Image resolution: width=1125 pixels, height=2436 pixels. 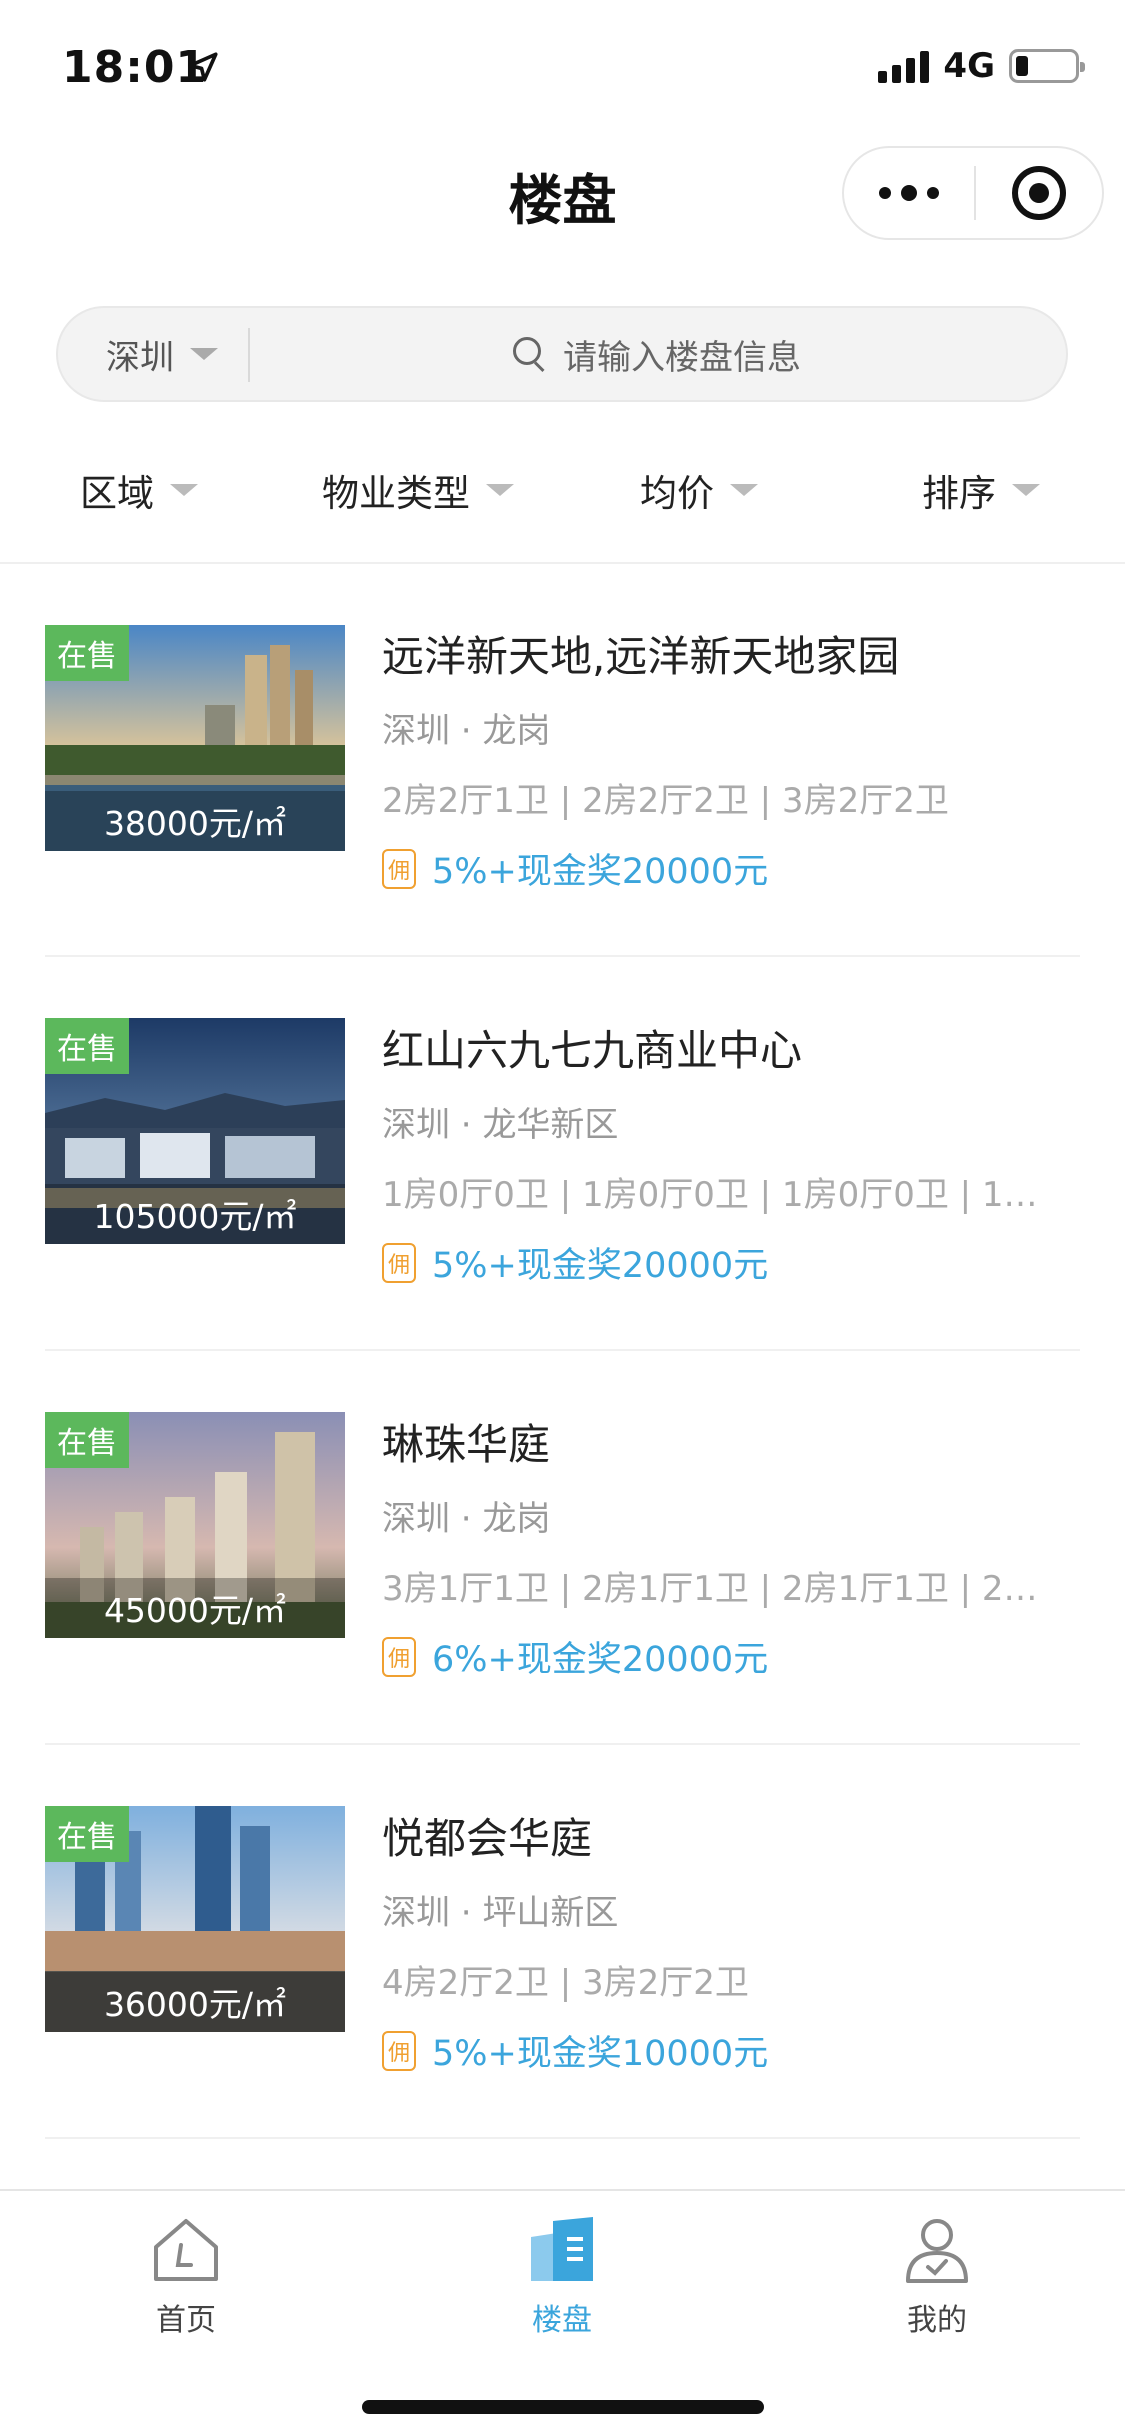 What do you see at coordinates (969, 66) in the screenshot?
I see `network-type: 4G` at bounding box center [969, 66].